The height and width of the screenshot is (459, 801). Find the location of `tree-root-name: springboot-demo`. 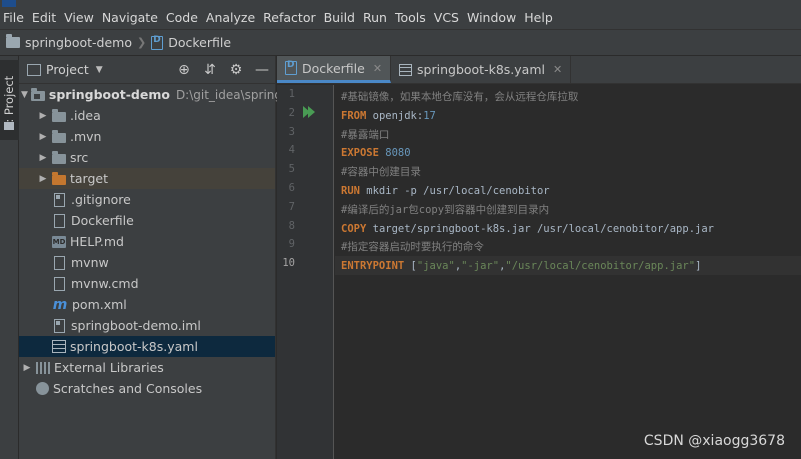

tree-root-name: springboot-demo is located at coordinates (109, 94).